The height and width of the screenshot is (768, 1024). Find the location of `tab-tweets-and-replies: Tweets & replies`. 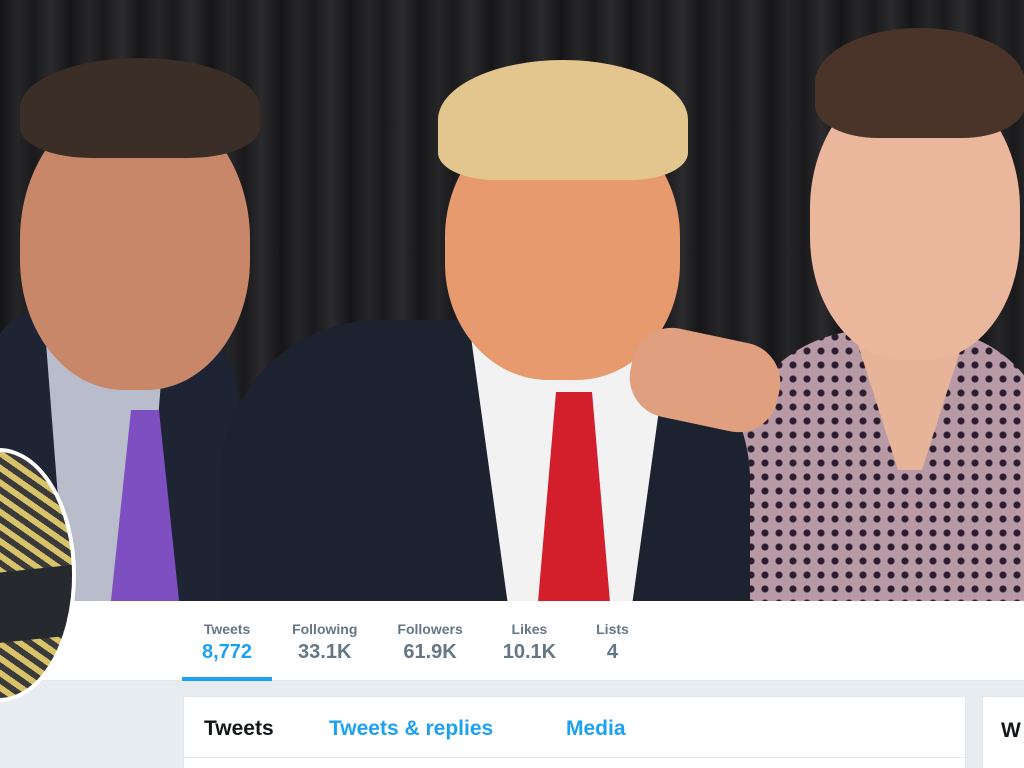

tab-tweets-and-replies: Tweets & replies is located at coordinates (411, 729).